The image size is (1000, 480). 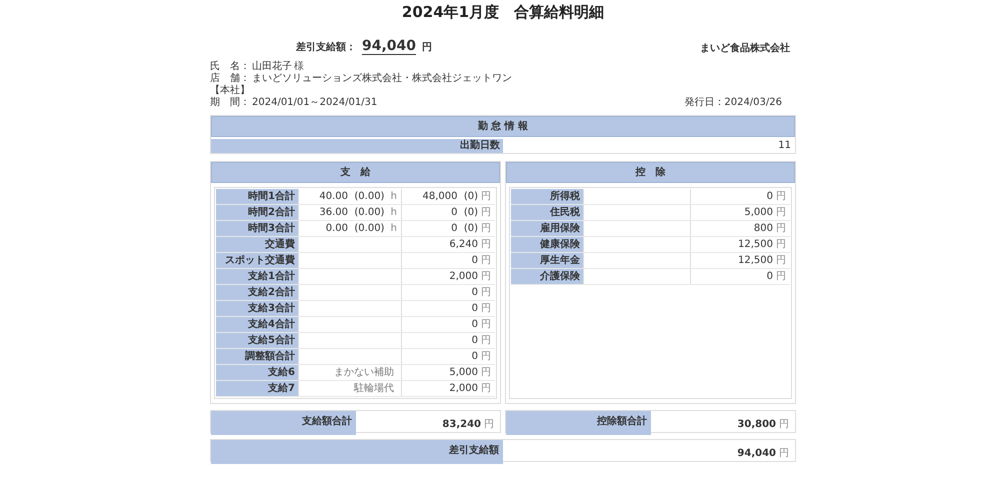 I want to click on section-header: 控 除, so click(x=650, y=172).